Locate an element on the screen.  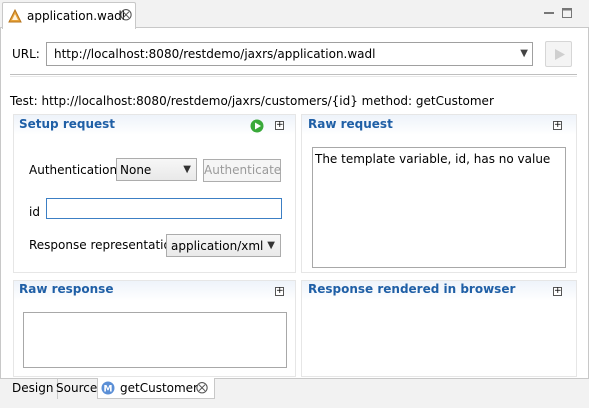
raw-request-title: Raw request is located at coordinates (350, 124).